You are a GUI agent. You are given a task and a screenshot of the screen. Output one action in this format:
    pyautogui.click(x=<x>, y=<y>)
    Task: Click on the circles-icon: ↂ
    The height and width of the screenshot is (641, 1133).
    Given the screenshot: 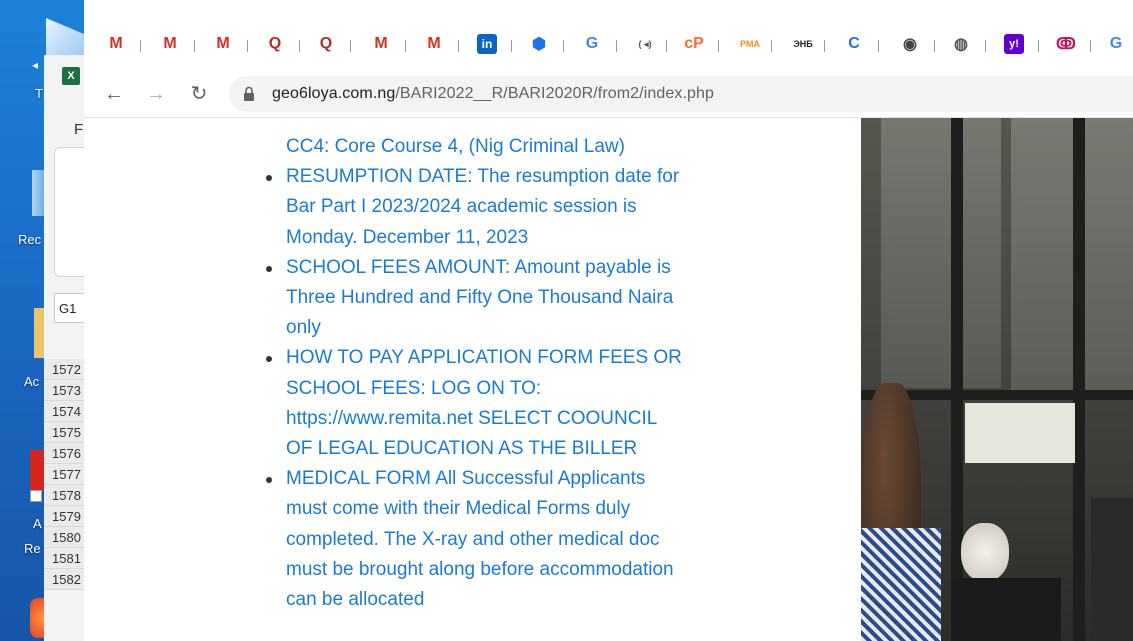 What is the action you would take?
    pyautogui.click(x=1066, y=44)
    